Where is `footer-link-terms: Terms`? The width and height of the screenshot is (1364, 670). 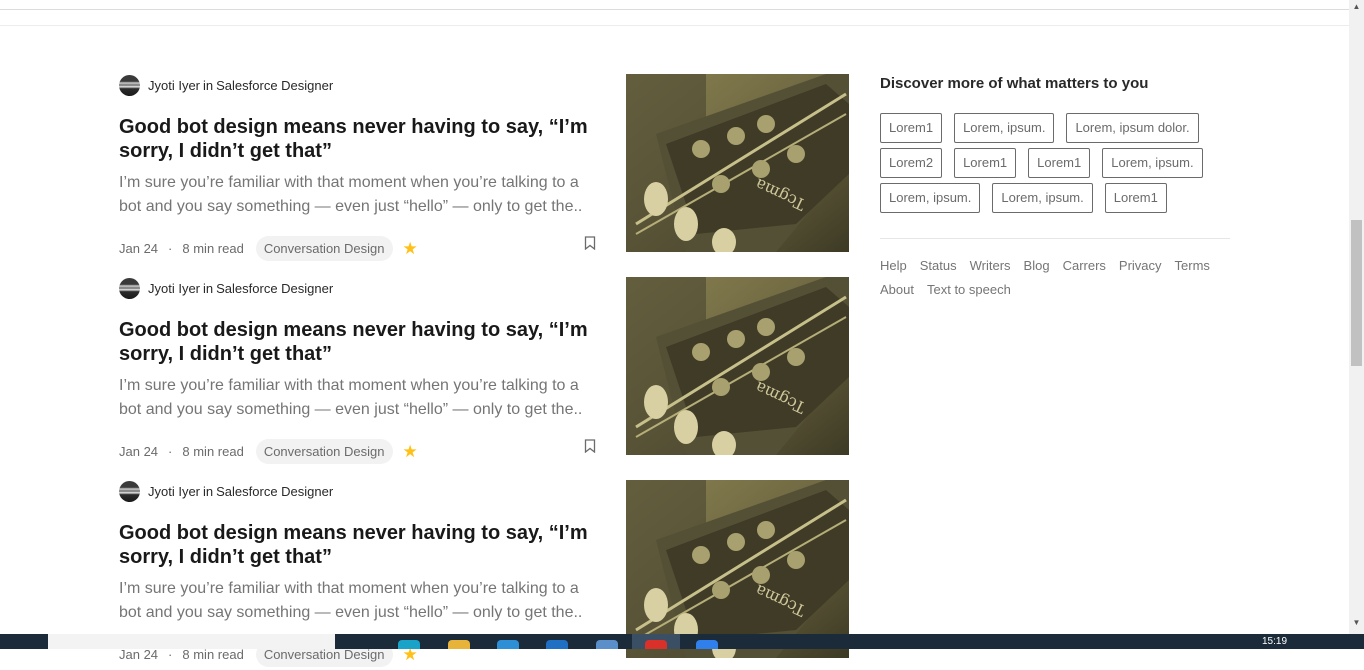
footer-link-terms: Terms is located at coordinates (1192, 266).